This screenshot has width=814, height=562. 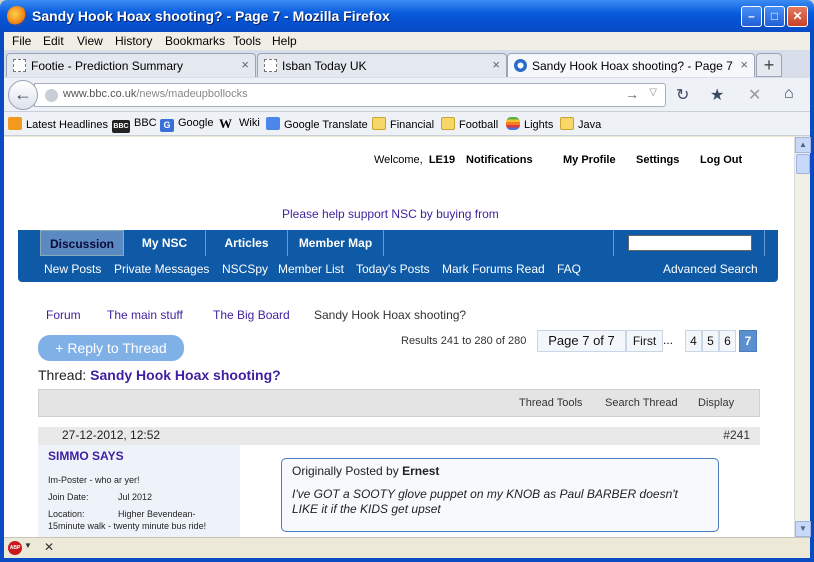 What do you see at coordinates (590, 125) in the screenshot?
I see `bookmark-label: Java` at bounding box center [590, 125].